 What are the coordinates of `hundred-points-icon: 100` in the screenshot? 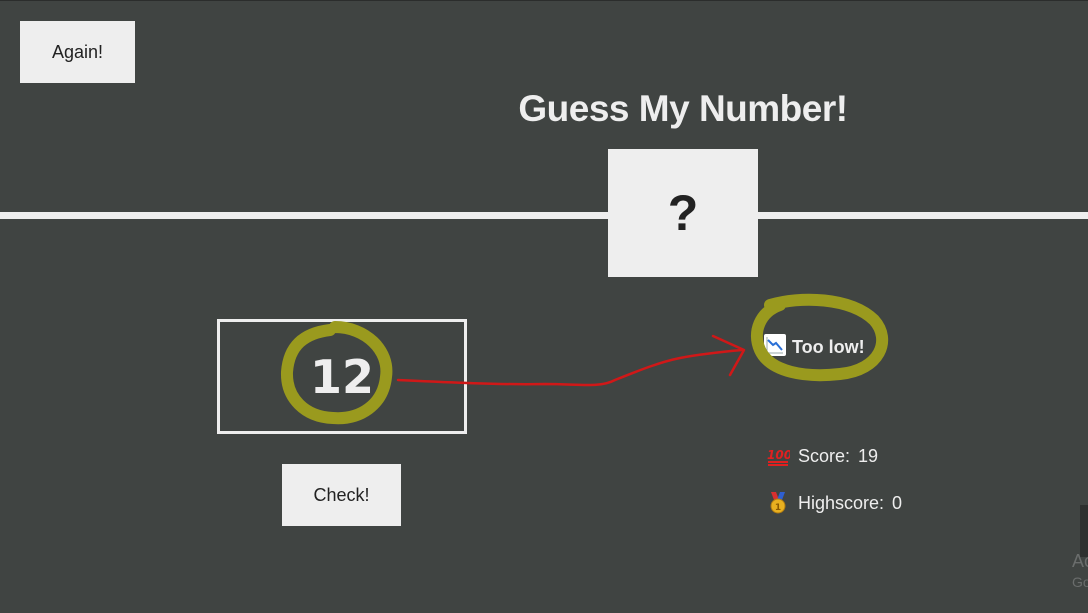 It's located at (779, 456).